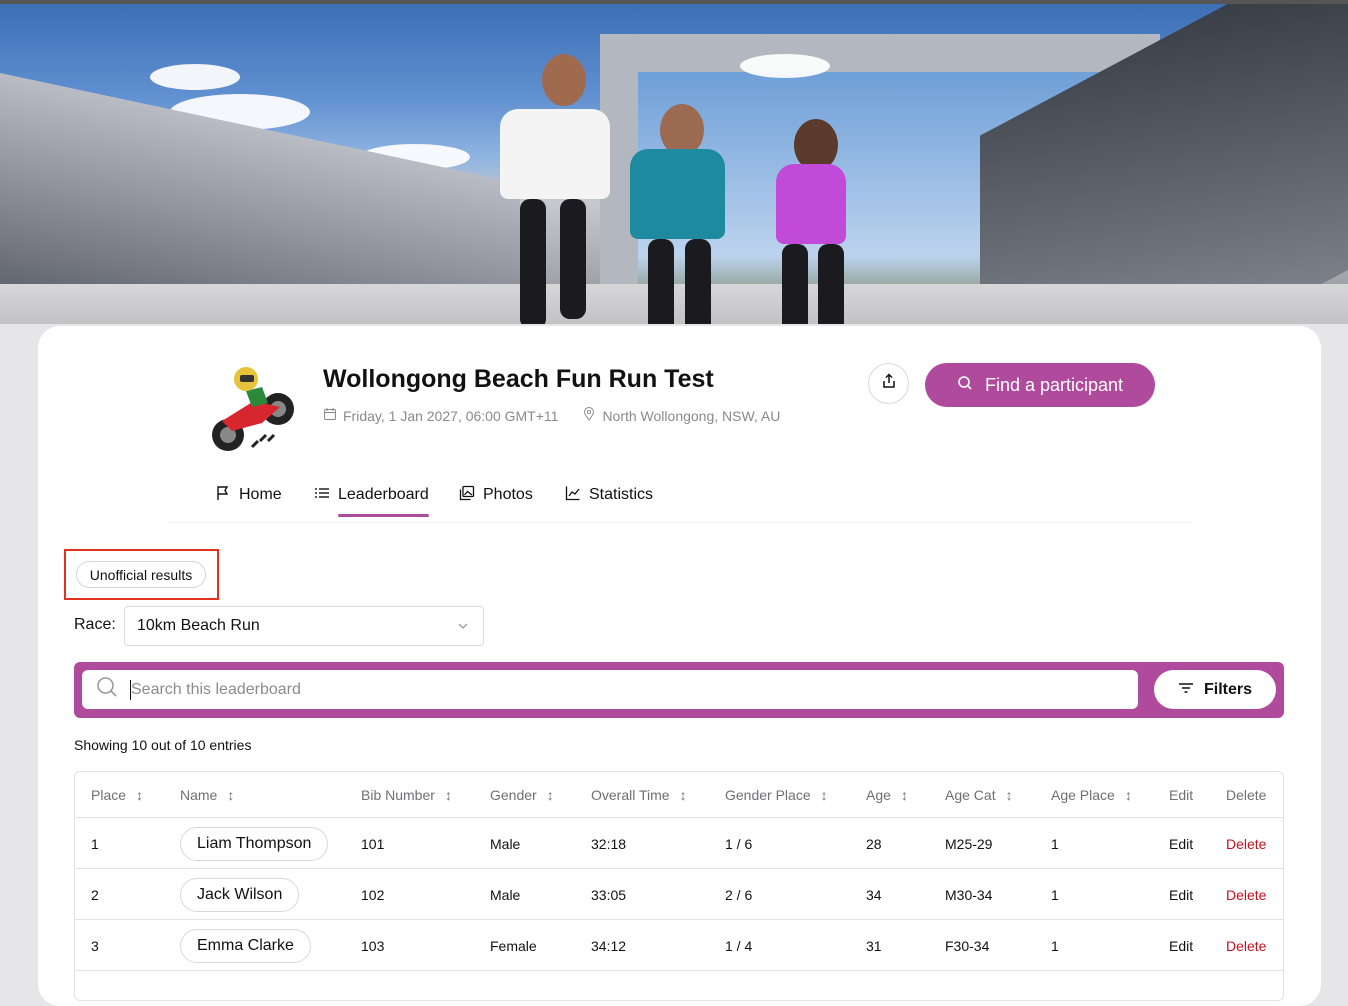 This screenshot has height=1006, width=1348. What do you see at coordinates (322, 495) in the screenshot?
I see `list-icon` at bounding box center [322, 495].